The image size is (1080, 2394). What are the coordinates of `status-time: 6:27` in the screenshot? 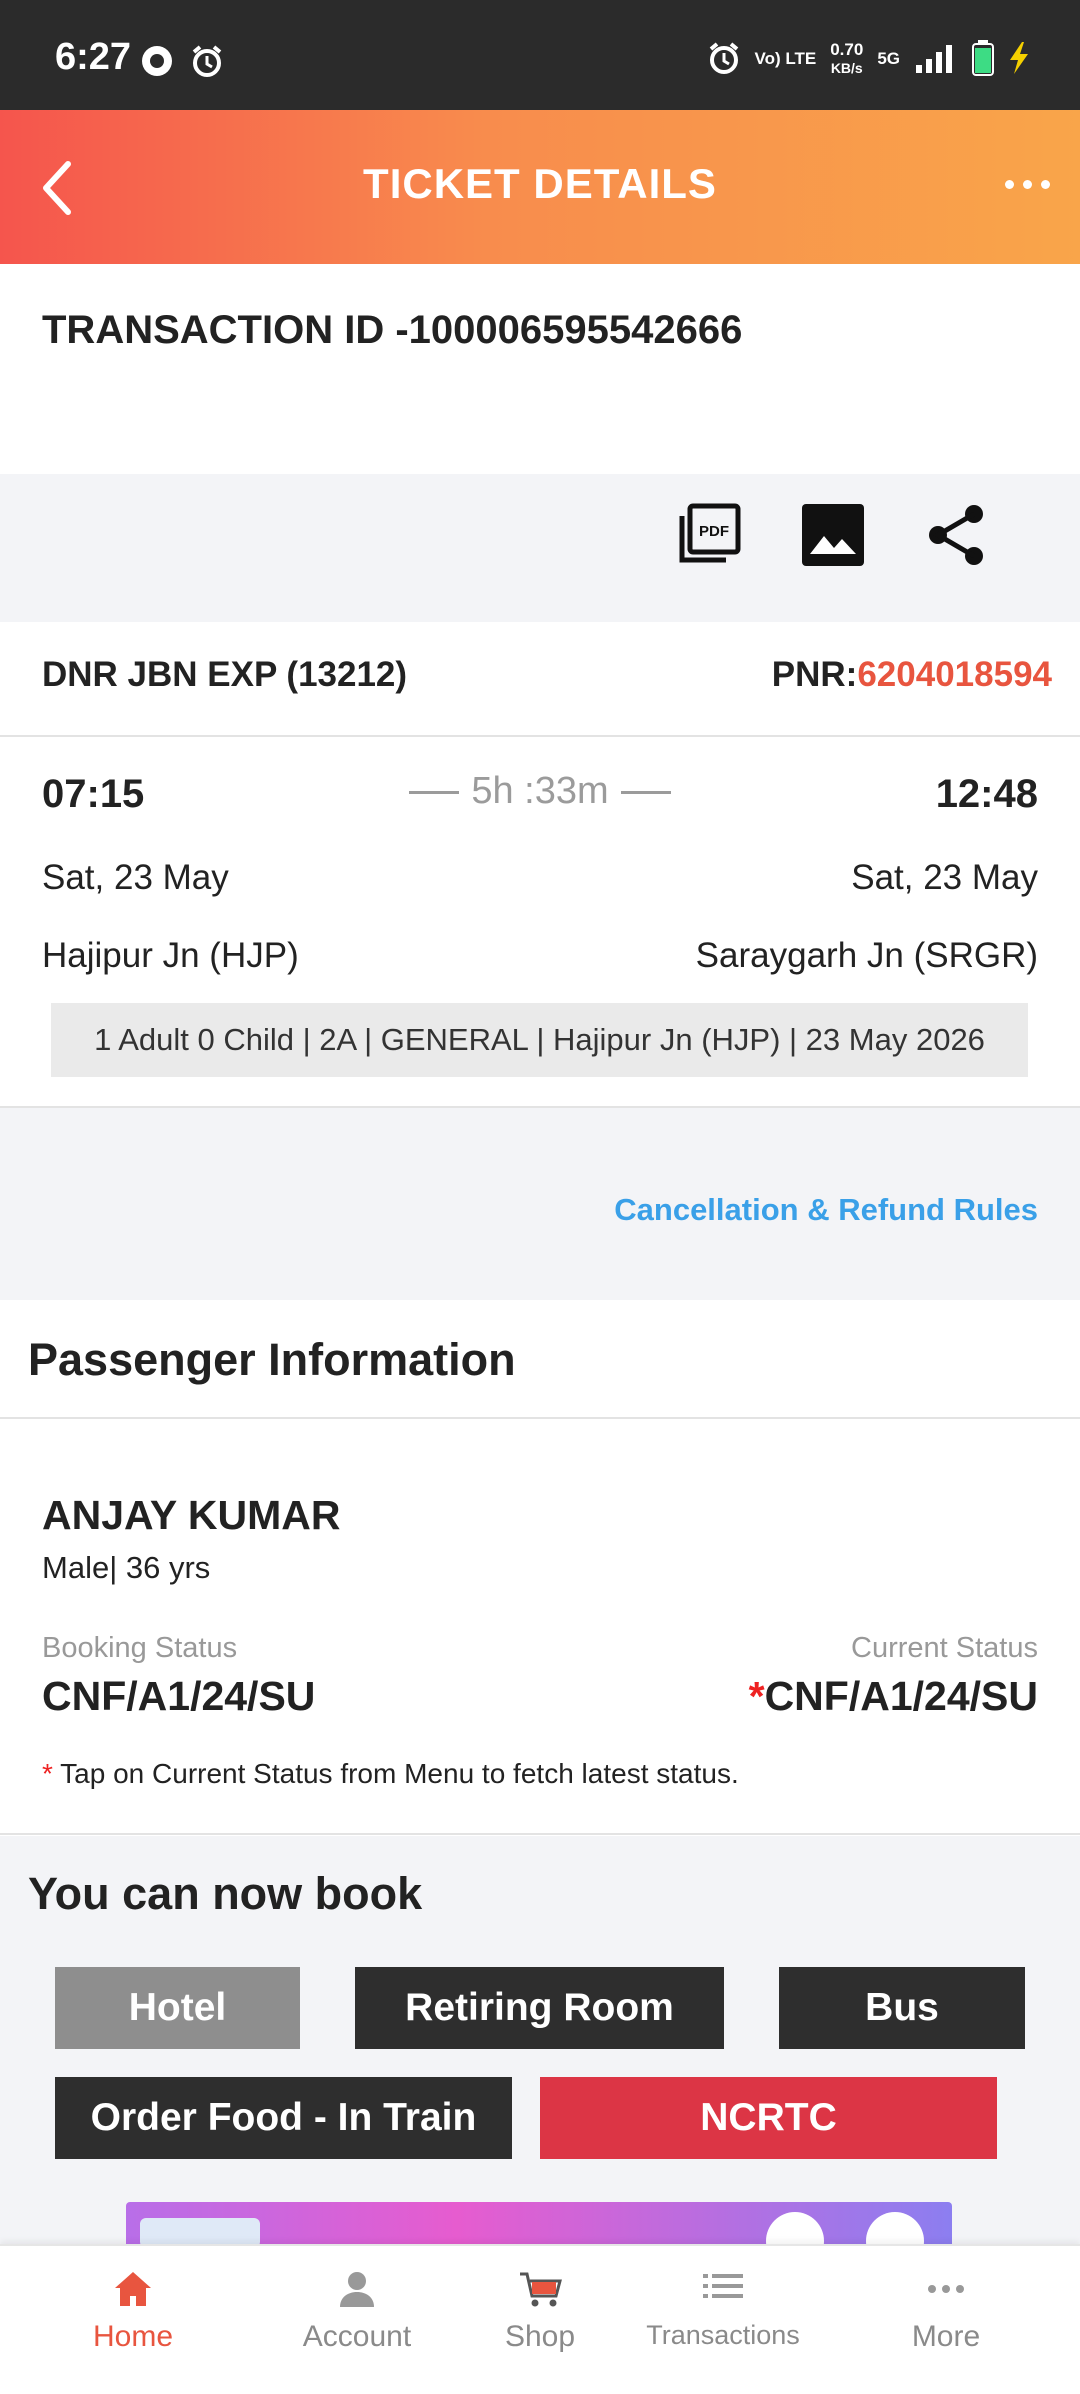 It's located at (93, 57).